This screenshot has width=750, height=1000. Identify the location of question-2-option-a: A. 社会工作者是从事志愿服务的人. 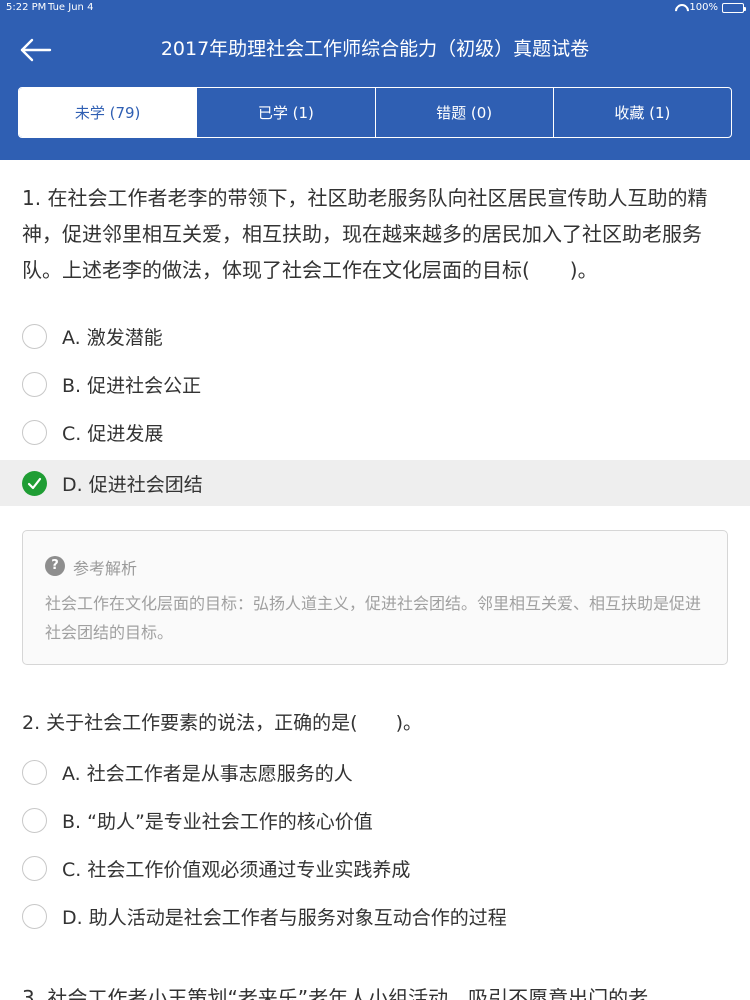
(375, 772).